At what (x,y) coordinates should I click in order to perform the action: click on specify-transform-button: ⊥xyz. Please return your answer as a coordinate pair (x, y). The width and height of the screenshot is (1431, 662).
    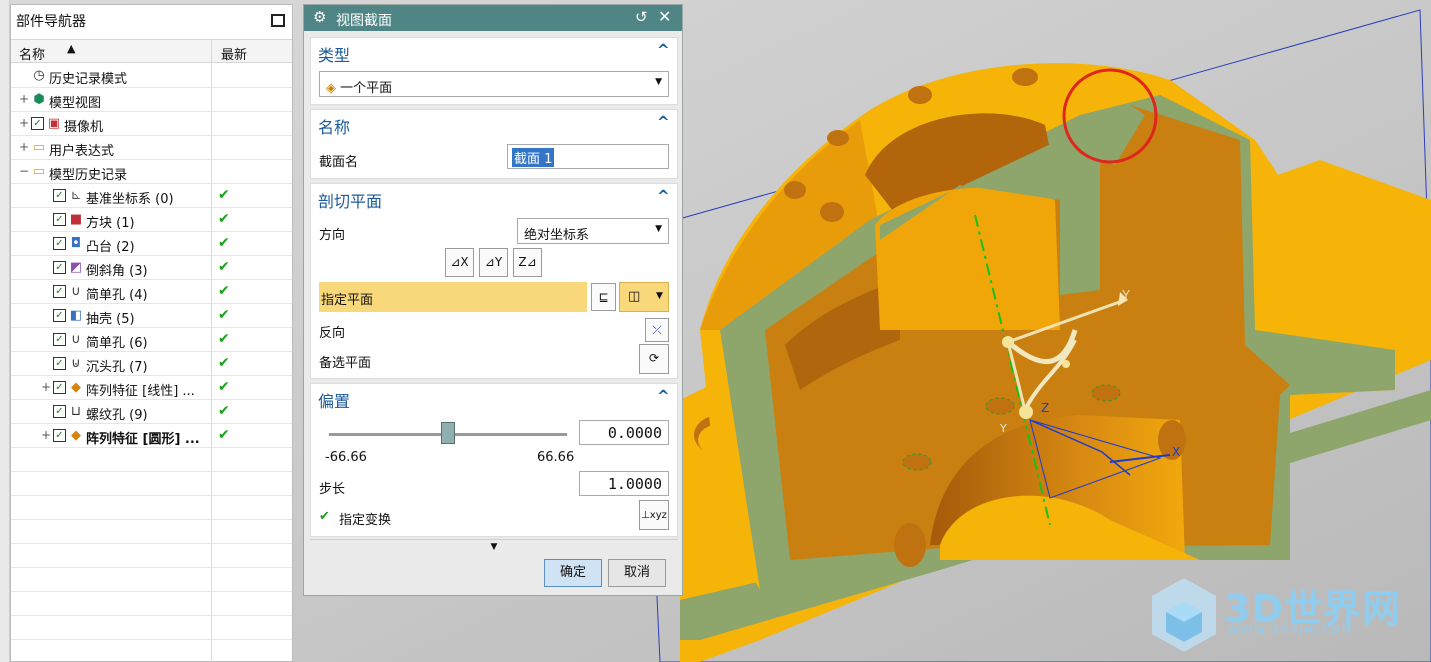
    Looking at the image, I should click on (654, 515).